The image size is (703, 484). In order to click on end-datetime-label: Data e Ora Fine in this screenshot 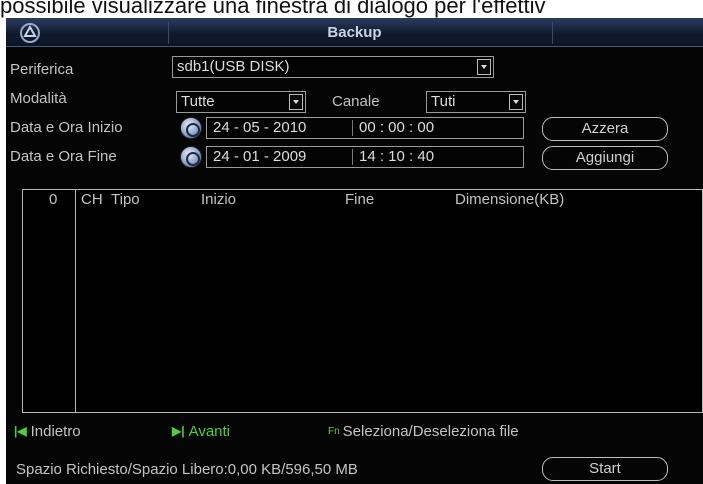, I will do `click(63, 156)`.